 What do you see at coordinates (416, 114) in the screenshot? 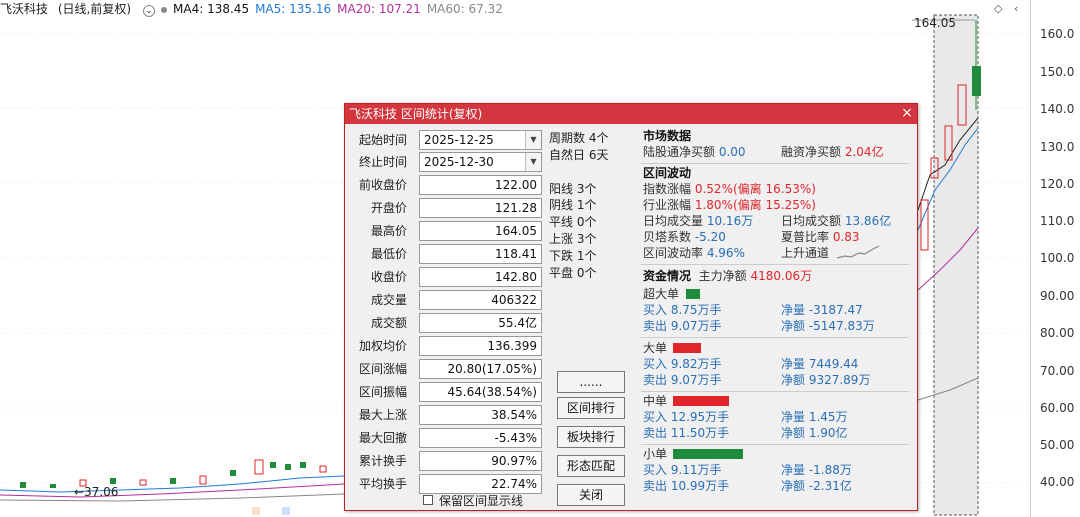
I see `dialog-title: 飞沃科技 区间统计(复权)` at bounding box center [416, 114].